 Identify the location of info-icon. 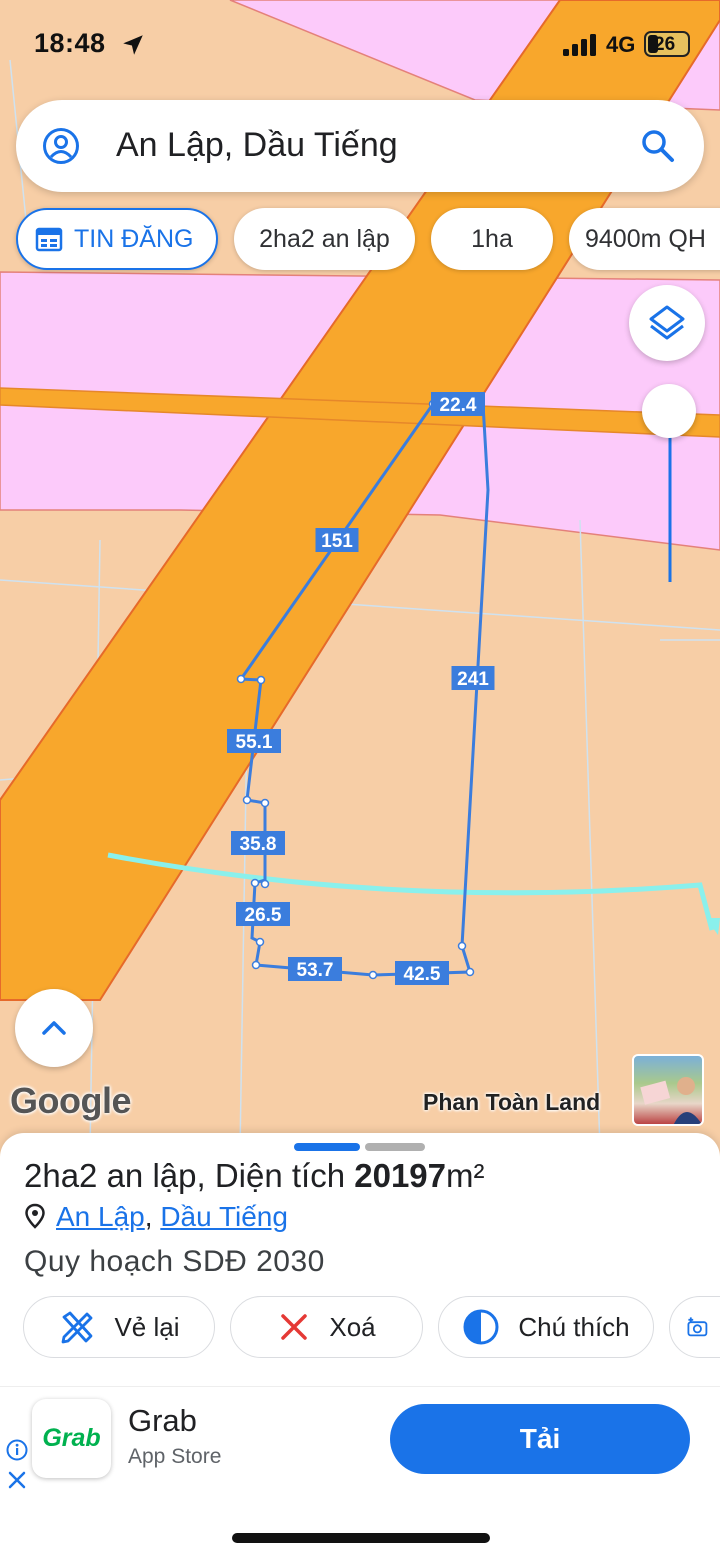
(17, 1450).